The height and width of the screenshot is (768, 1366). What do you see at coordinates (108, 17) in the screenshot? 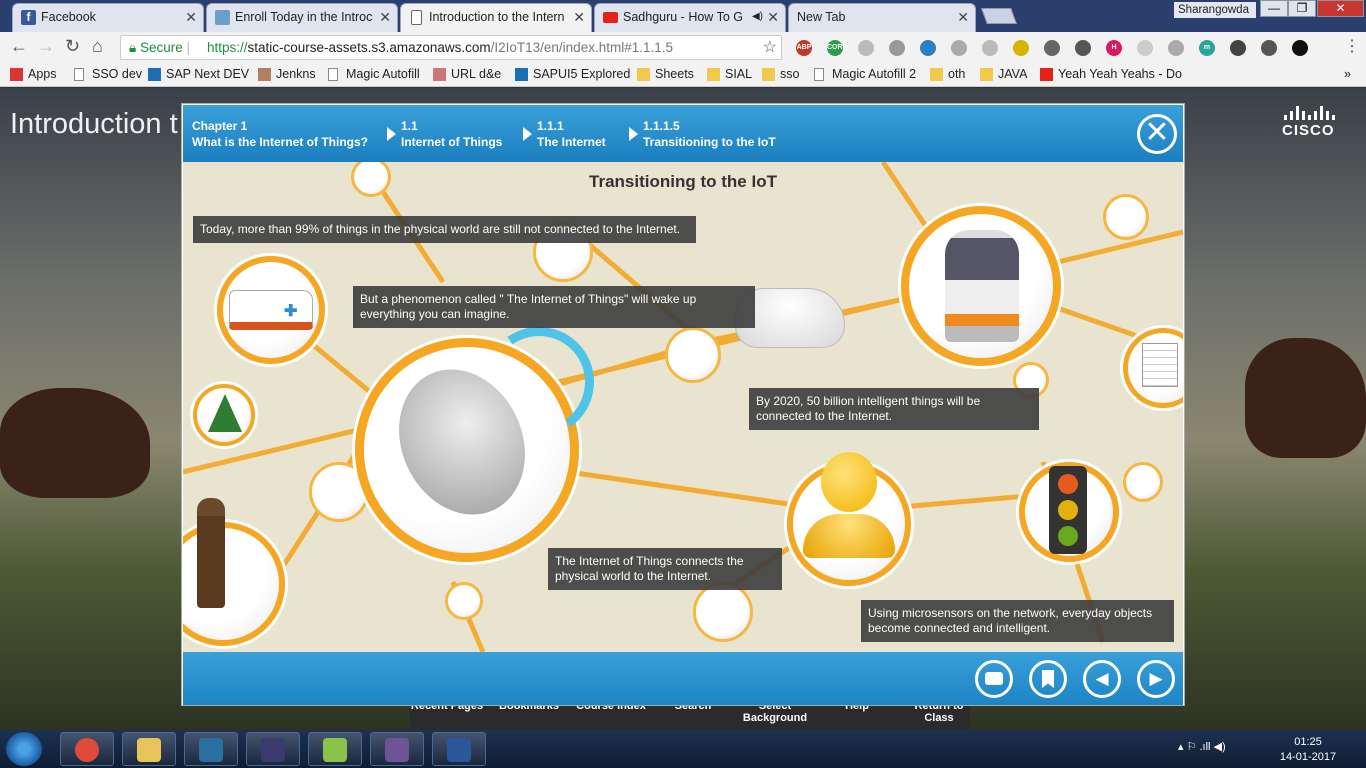
I see `tab-facebook: f Facebook ✕` at bounding box center [108, 17].